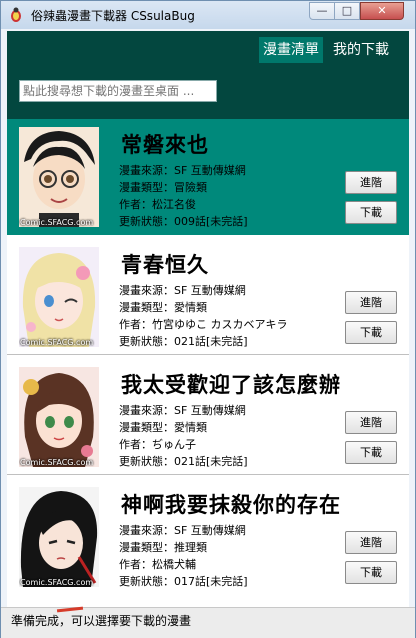  What do you see at coordinates (113, 16) in the screenshot?
I see `window-title: 俗辣蟲漫畫下載器 CSsulaBug` at bounding box center [113, 16].